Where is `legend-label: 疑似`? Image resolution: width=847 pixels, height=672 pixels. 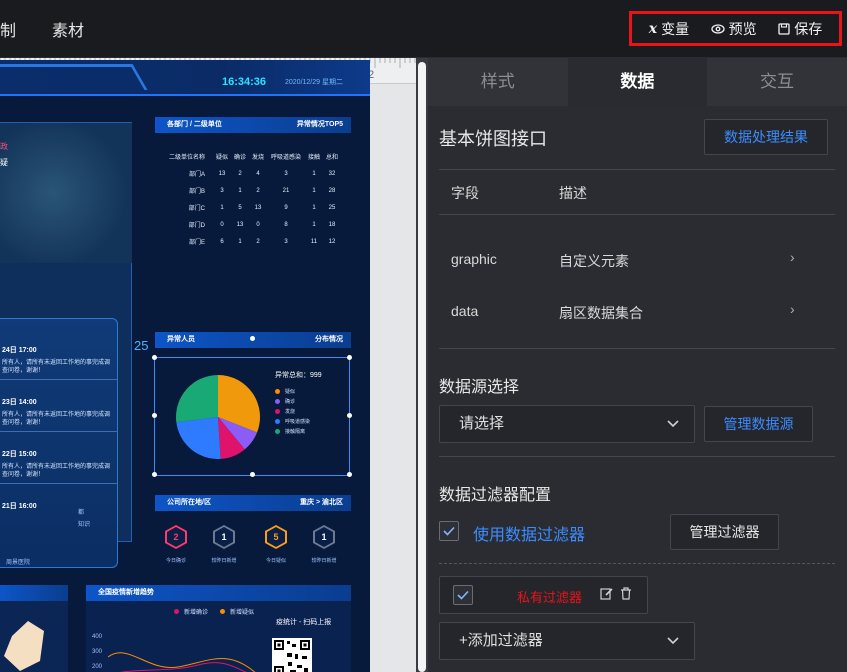
legend-label: 疑似 is located at coordinates (290, 391).